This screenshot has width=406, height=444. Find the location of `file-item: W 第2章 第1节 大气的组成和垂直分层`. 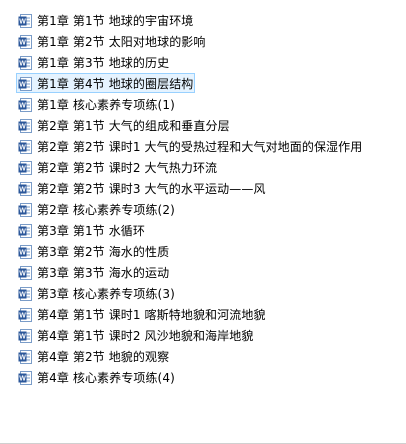

file-item: W 第2章 第1节 大气的组成和垂直分层 is located at coordinates (208, 125).